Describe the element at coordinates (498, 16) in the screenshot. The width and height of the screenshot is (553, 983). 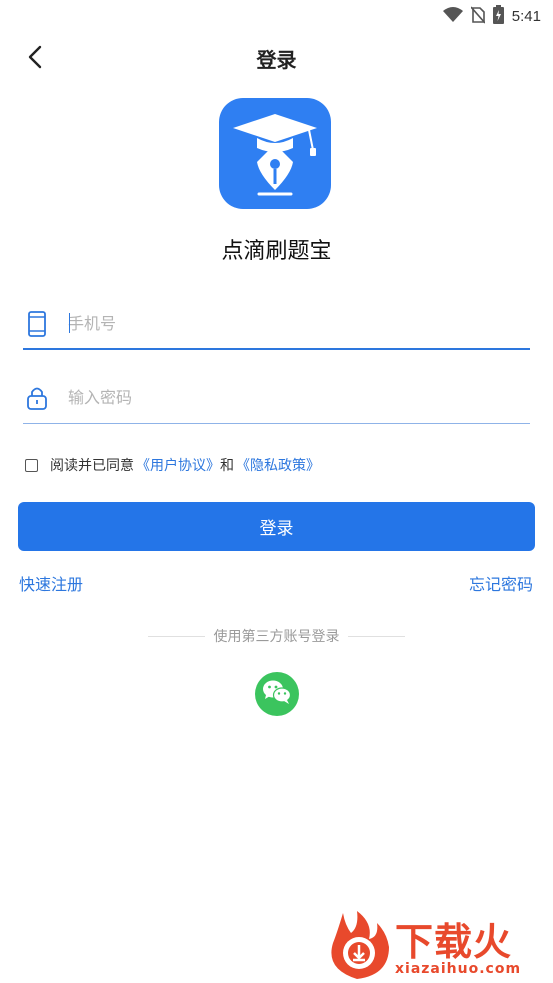
I see `battery-charging-icon` at that location.